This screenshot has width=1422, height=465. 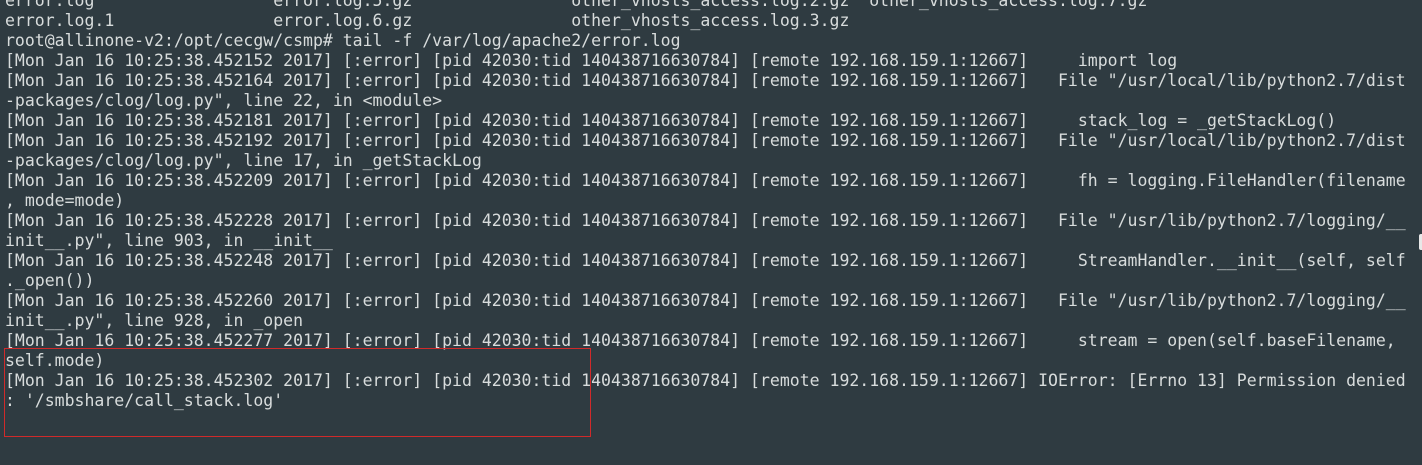 I want to click on terminal-line: init__.py", line 928, in _open, so click(x=154, y=320).